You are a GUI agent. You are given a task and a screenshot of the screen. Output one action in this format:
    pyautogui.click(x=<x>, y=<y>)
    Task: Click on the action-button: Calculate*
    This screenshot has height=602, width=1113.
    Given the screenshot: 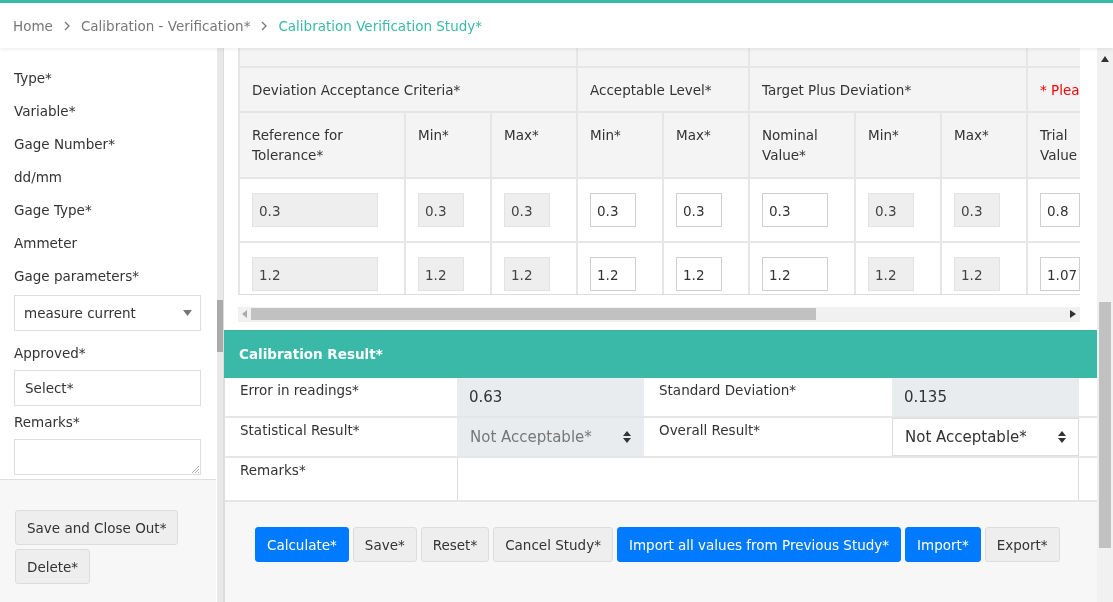 What is the action you would take?
    pyautogui.click(x=302, y=544)
    